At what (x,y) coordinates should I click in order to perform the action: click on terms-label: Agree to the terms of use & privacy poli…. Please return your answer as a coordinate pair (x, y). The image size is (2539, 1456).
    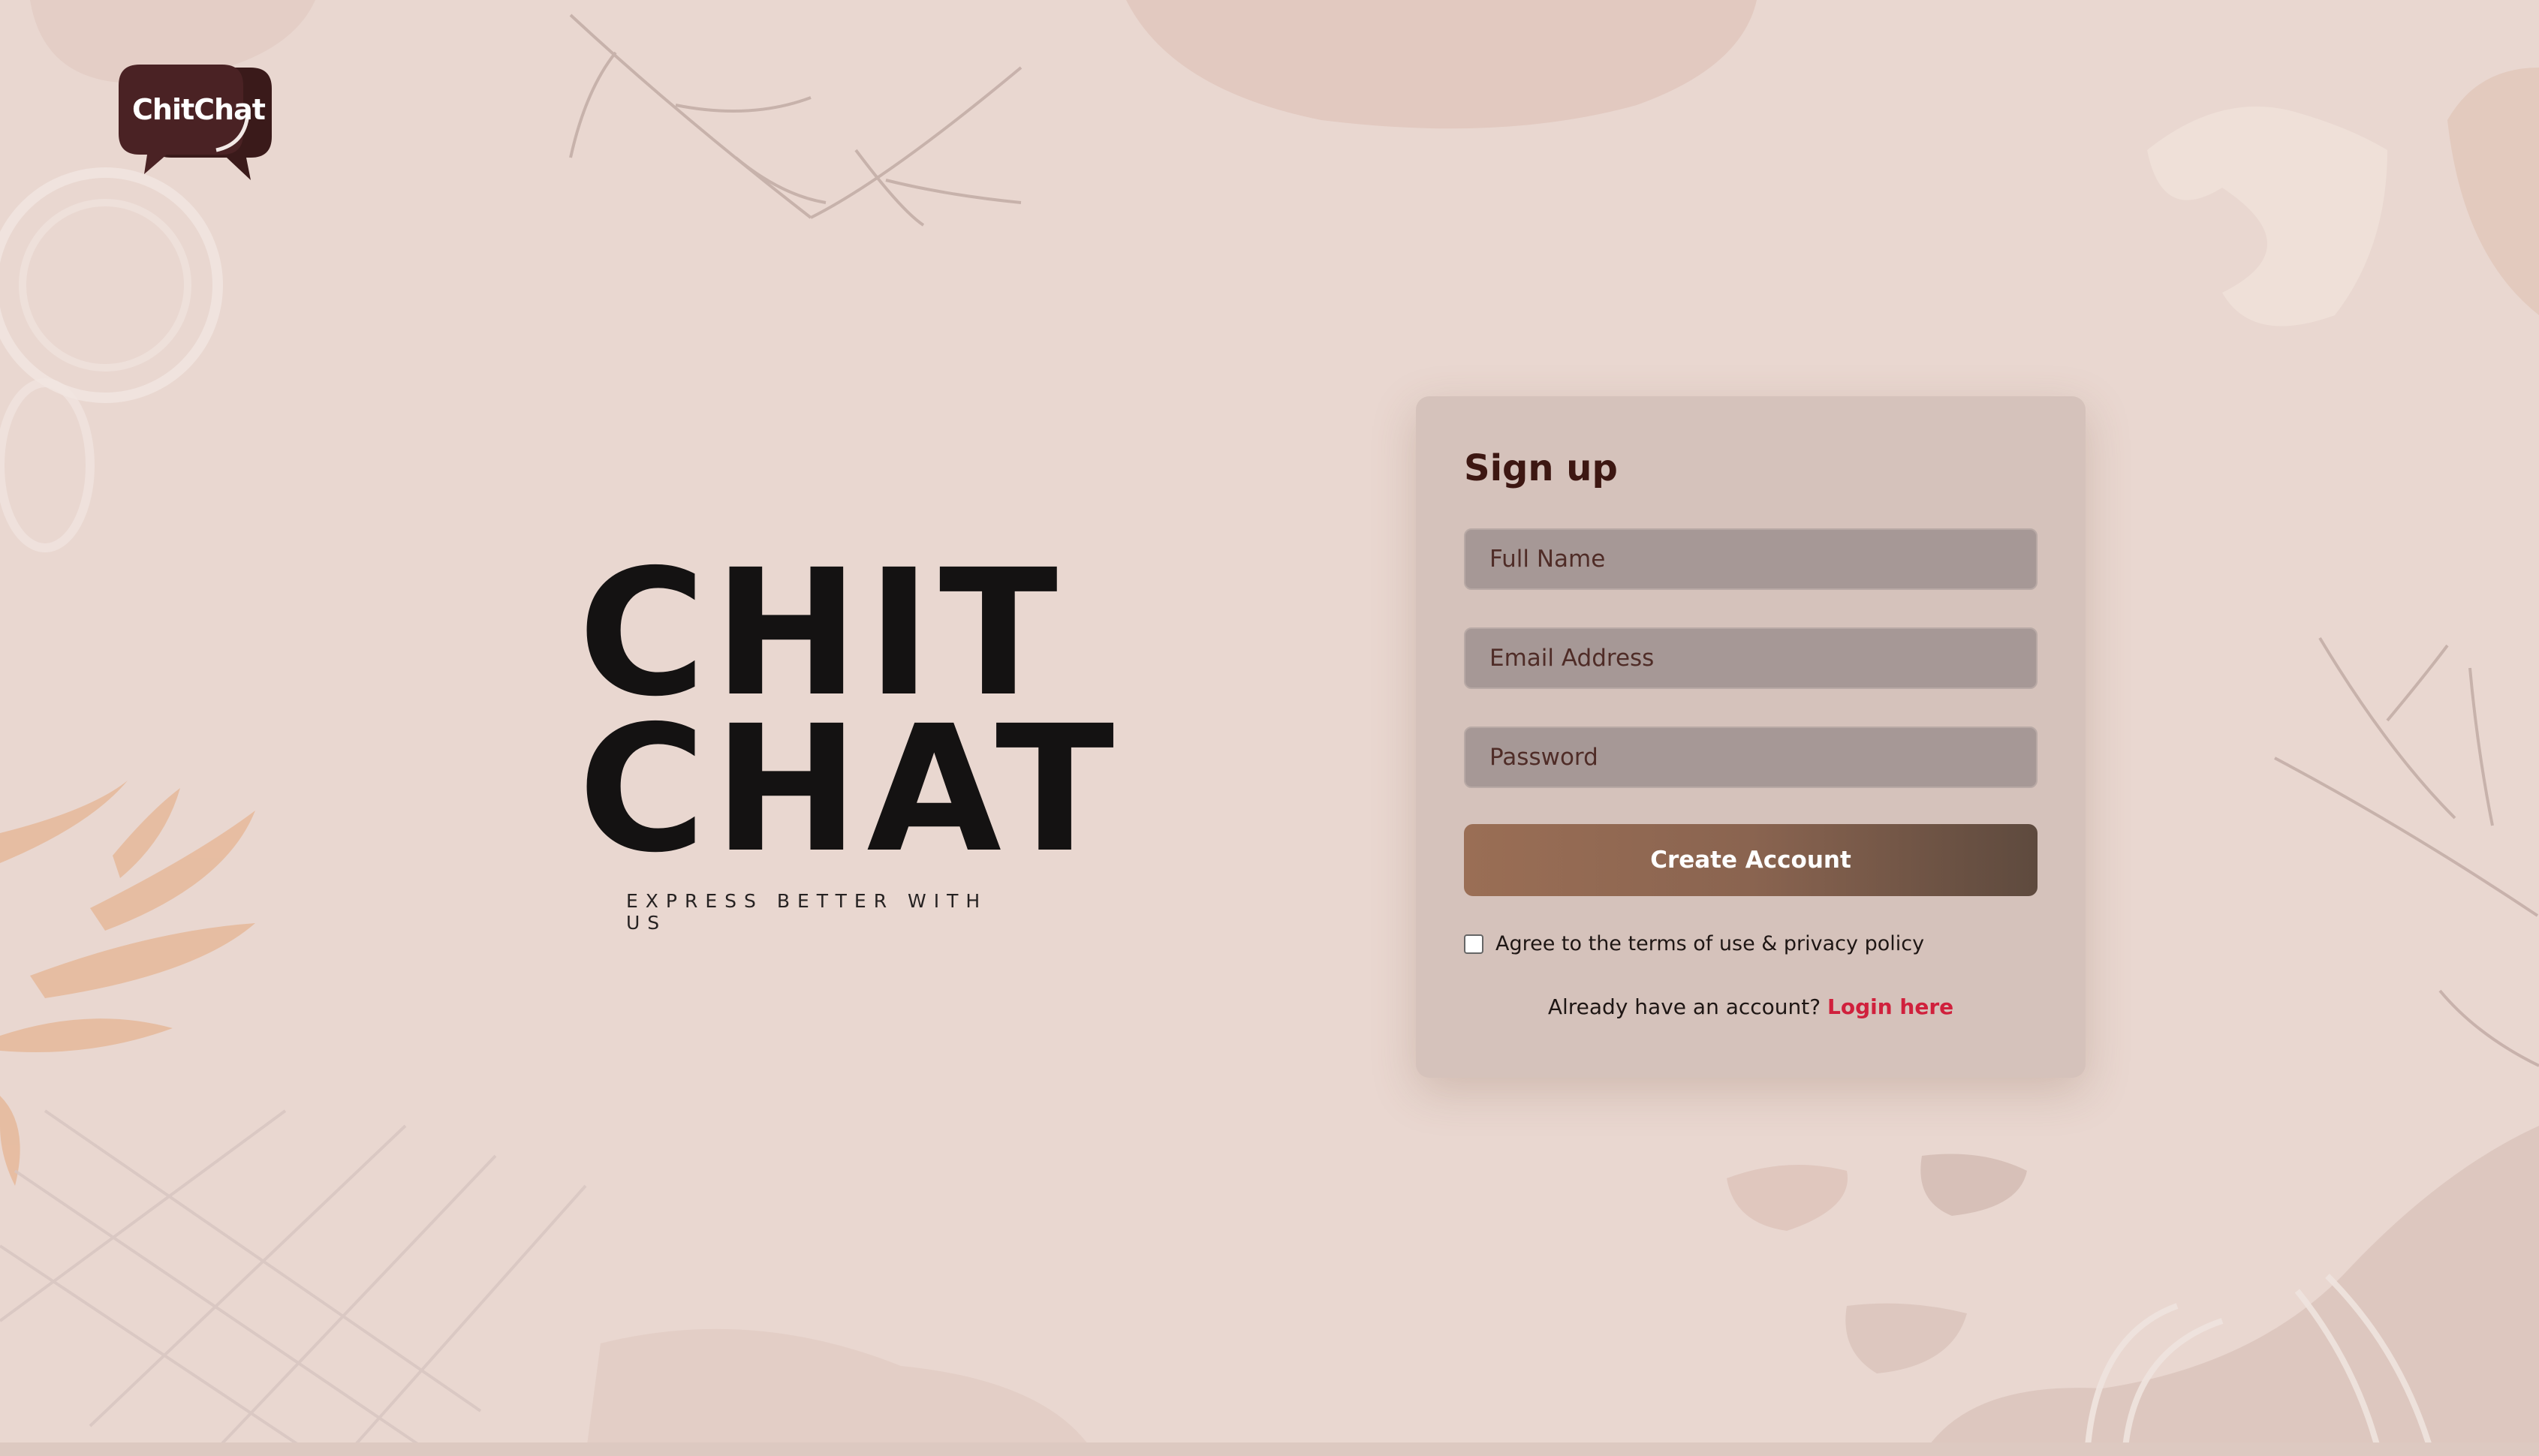
    Looking at the image, I should click on (1710, 943).